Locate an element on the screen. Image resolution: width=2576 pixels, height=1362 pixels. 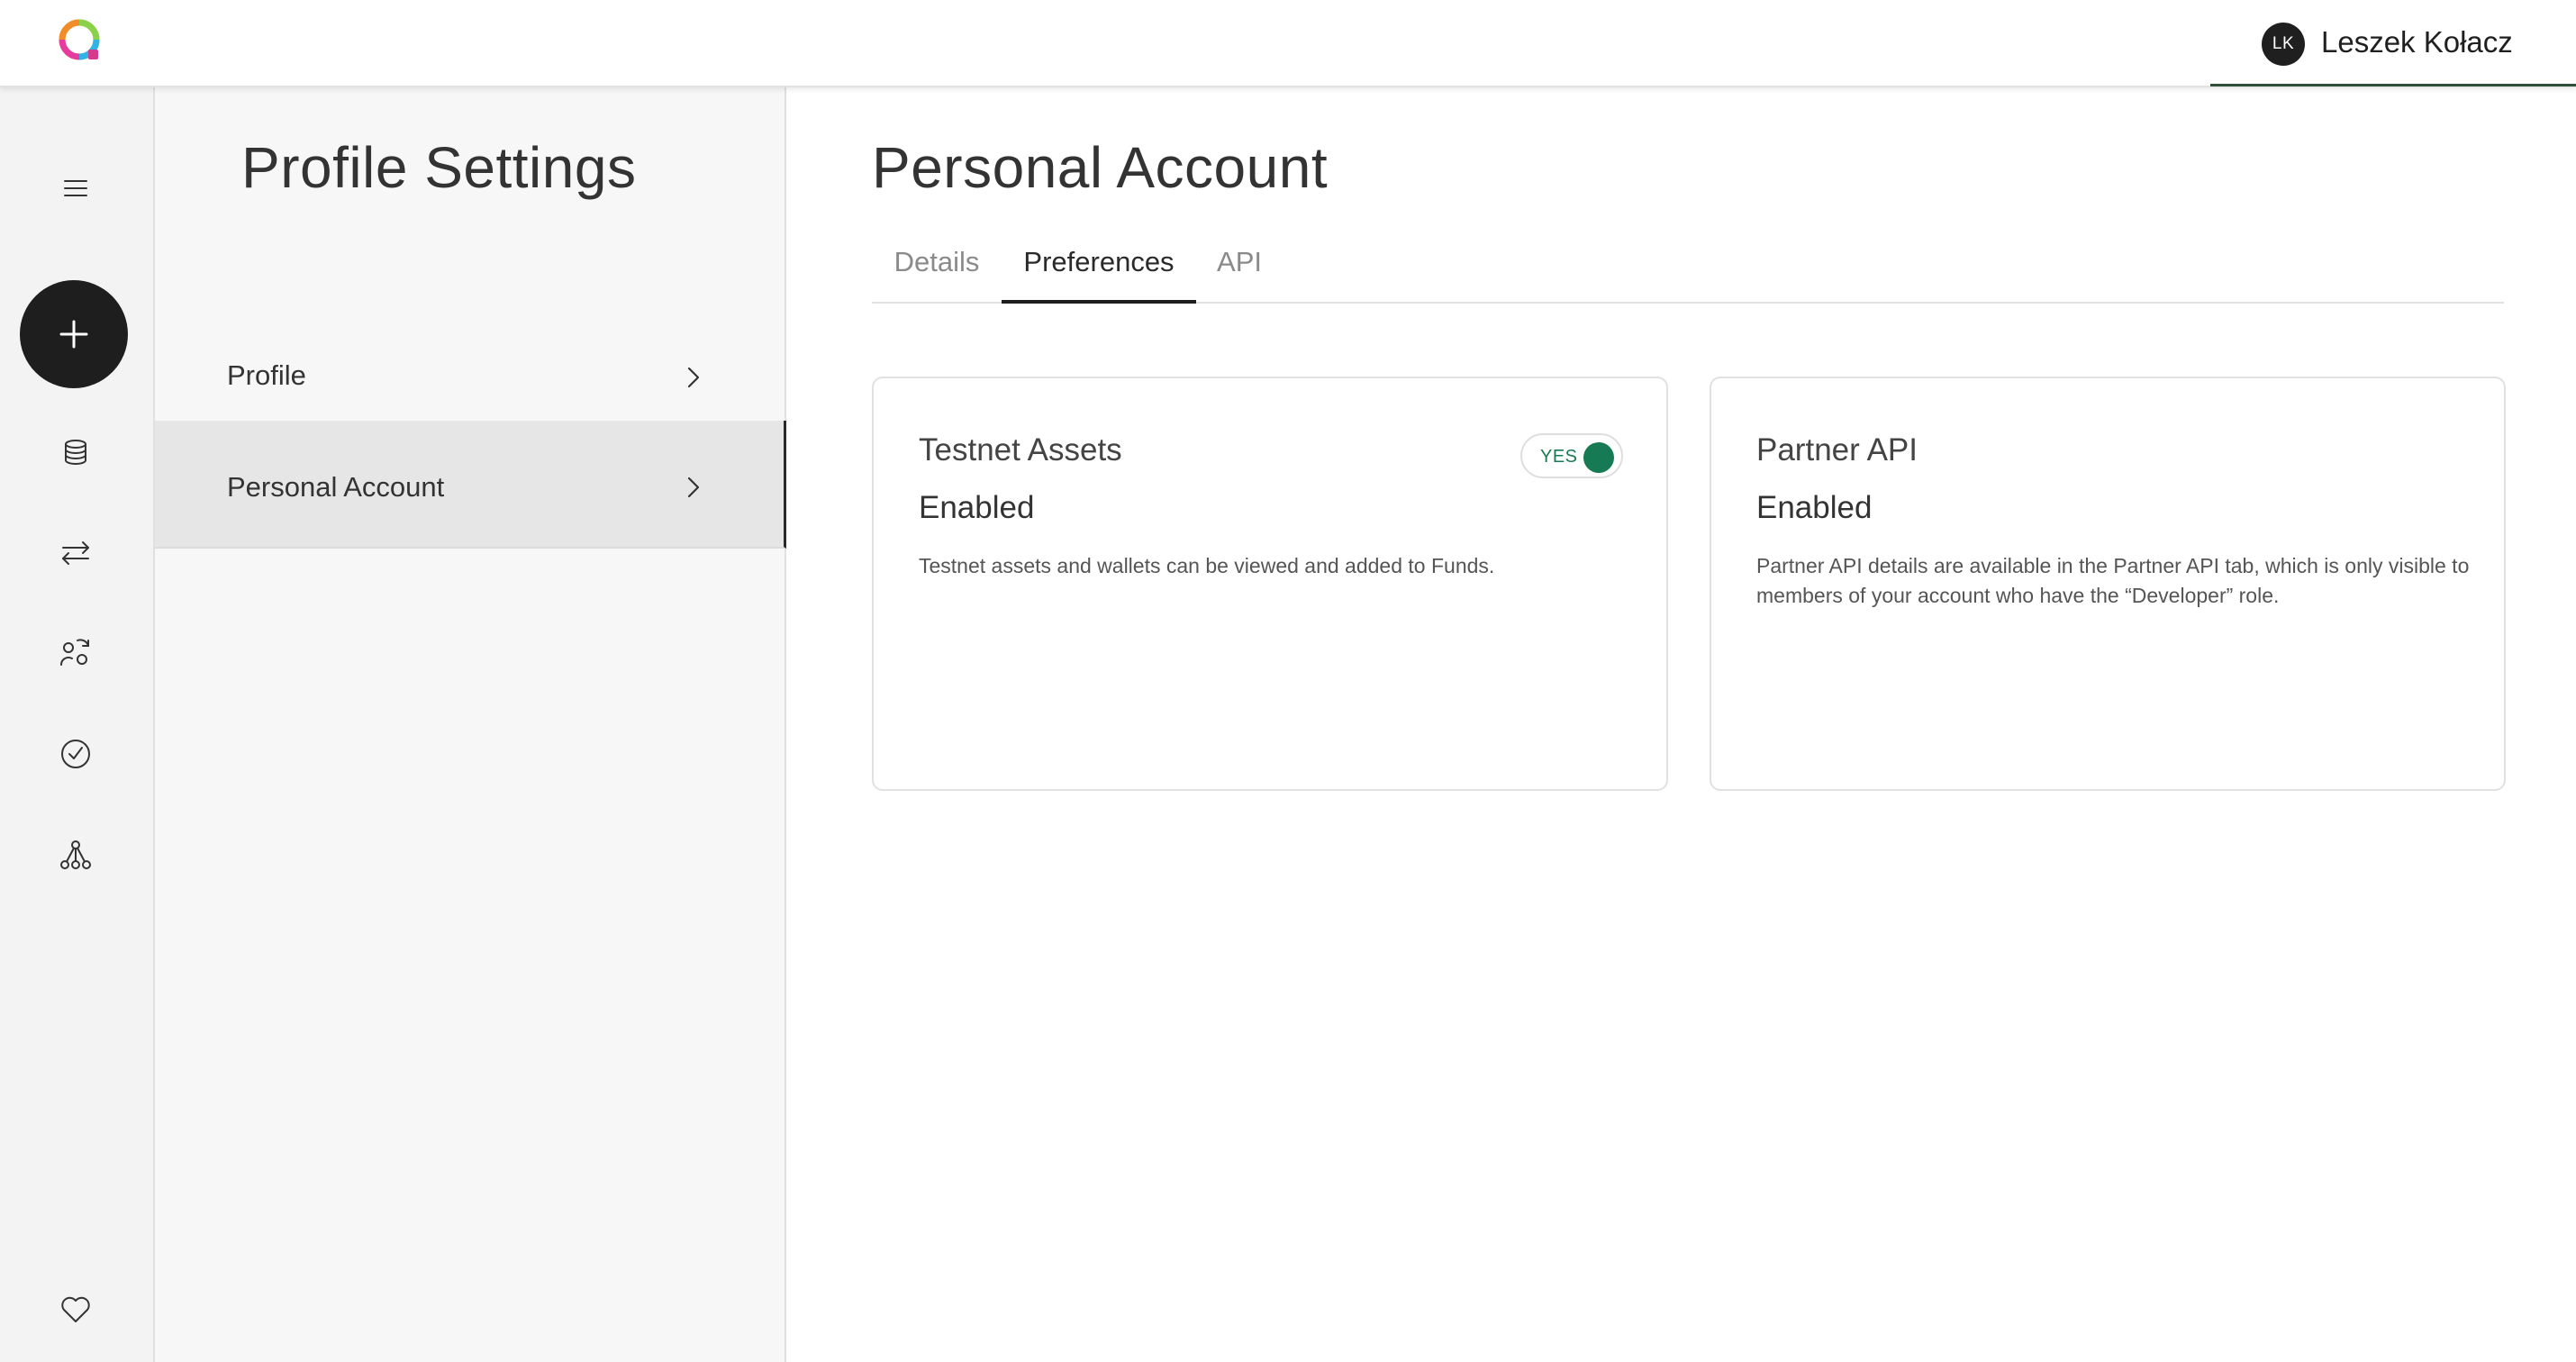
page-title: Personal Account is located at coordinates (1100, 167).